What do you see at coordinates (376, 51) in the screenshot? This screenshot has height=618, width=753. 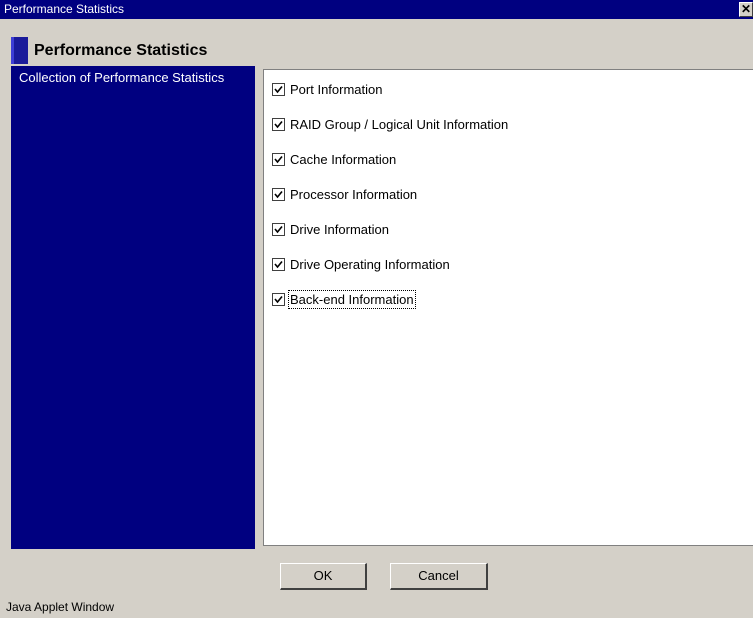 I see `header-band: Performance Statistics` at bounding box center [376, 51].